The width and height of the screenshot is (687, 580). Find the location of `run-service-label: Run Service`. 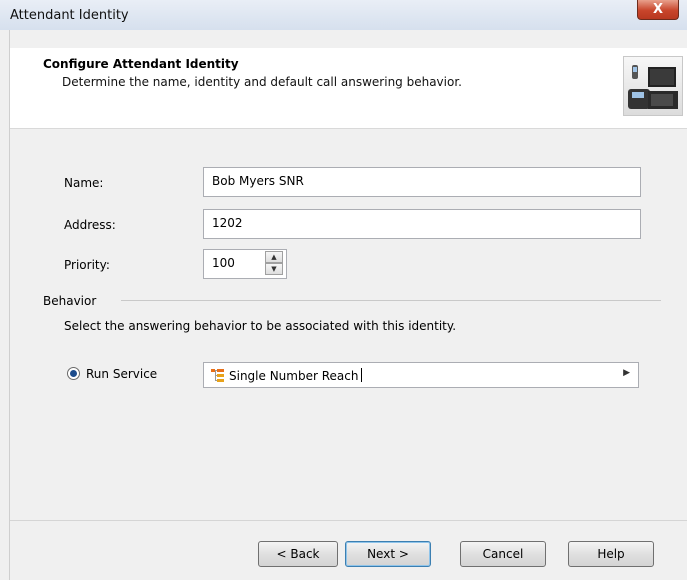

run-service-label: Run Service is located at coordinates (121, 374).